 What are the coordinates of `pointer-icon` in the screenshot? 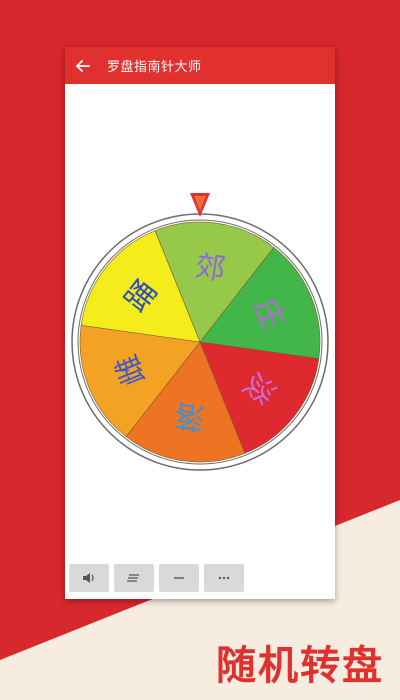 It's located at (200, 205).